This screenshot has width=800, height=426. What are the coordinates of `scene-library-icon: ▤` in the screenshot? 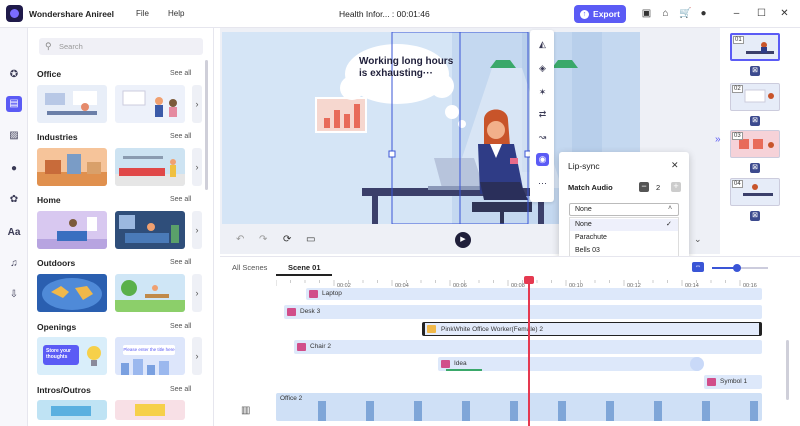 It's located at (14, 104).